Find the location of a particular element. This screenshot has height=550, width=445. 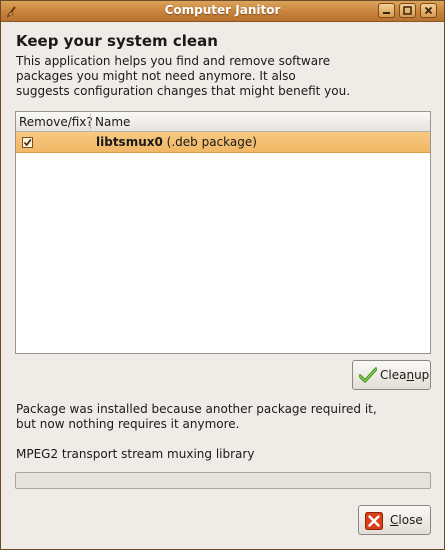

checkmark-icon is located at coordinates (27, 143).